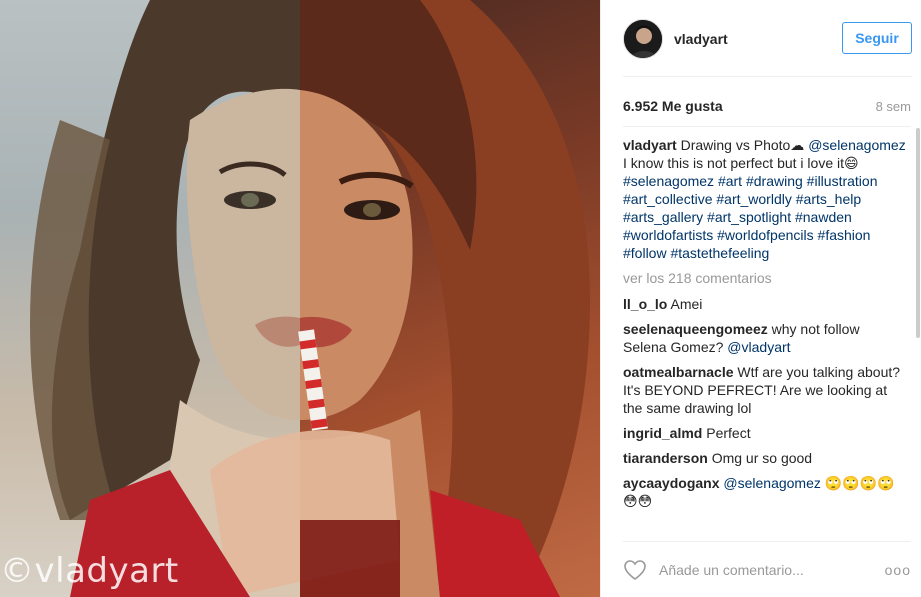 The width and height of the screenshot is (921, 597). What do you see at coordinates (742, 145) in the screenshot?
I see `caption-text: Drawing vs Photo☁` at bounding box center [742, 145].